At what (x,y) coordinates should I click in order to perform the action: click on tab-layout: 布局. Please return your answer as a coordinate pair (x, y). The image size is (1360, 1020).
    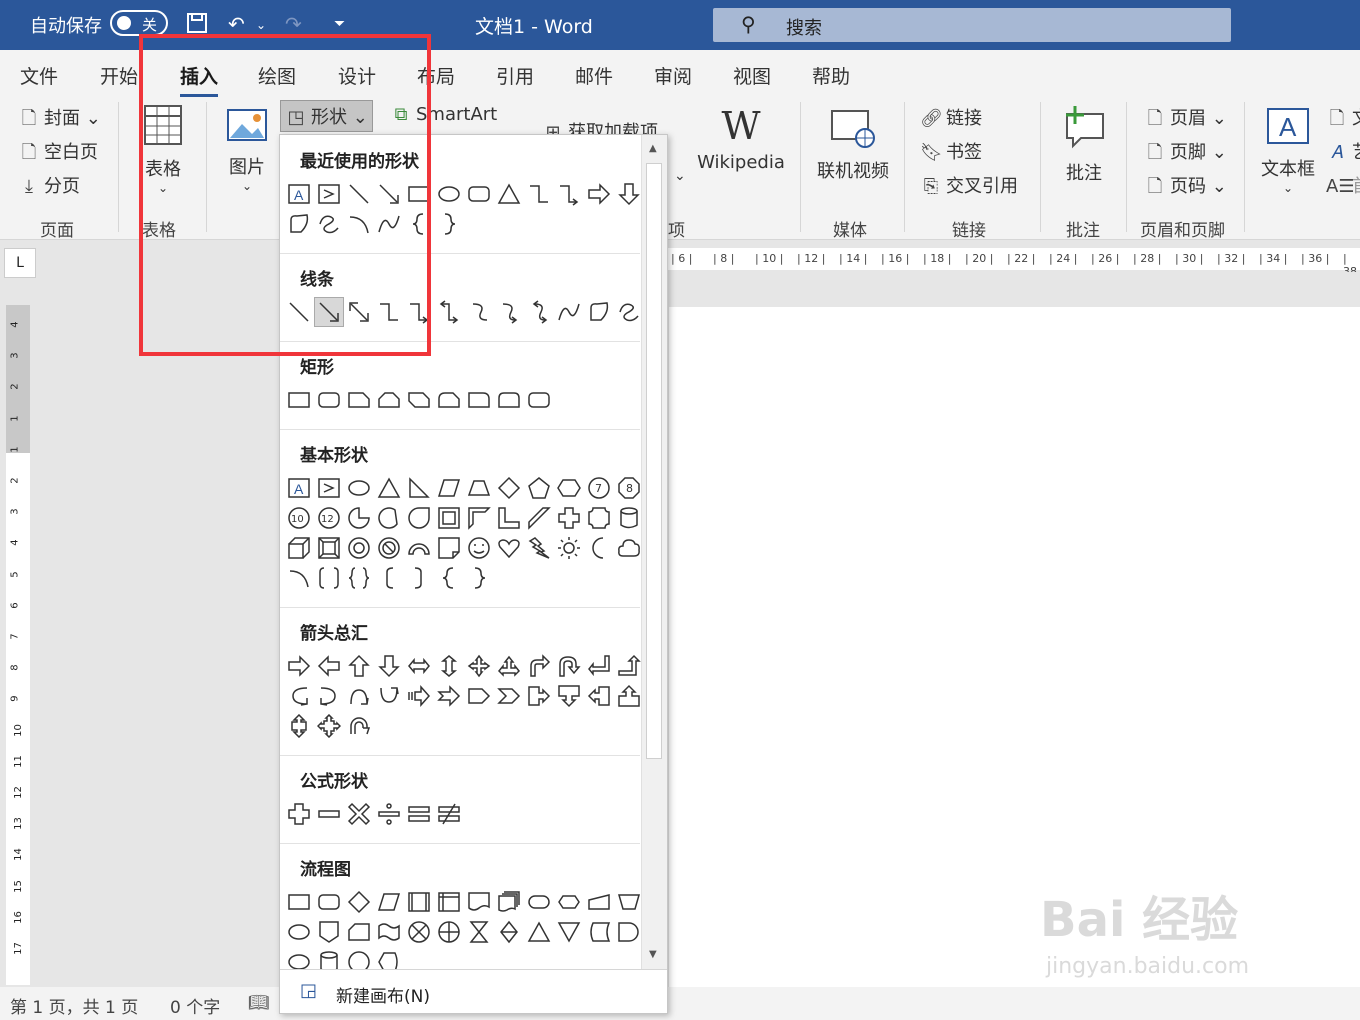
    Looking at the image, I should click on (436, 75).